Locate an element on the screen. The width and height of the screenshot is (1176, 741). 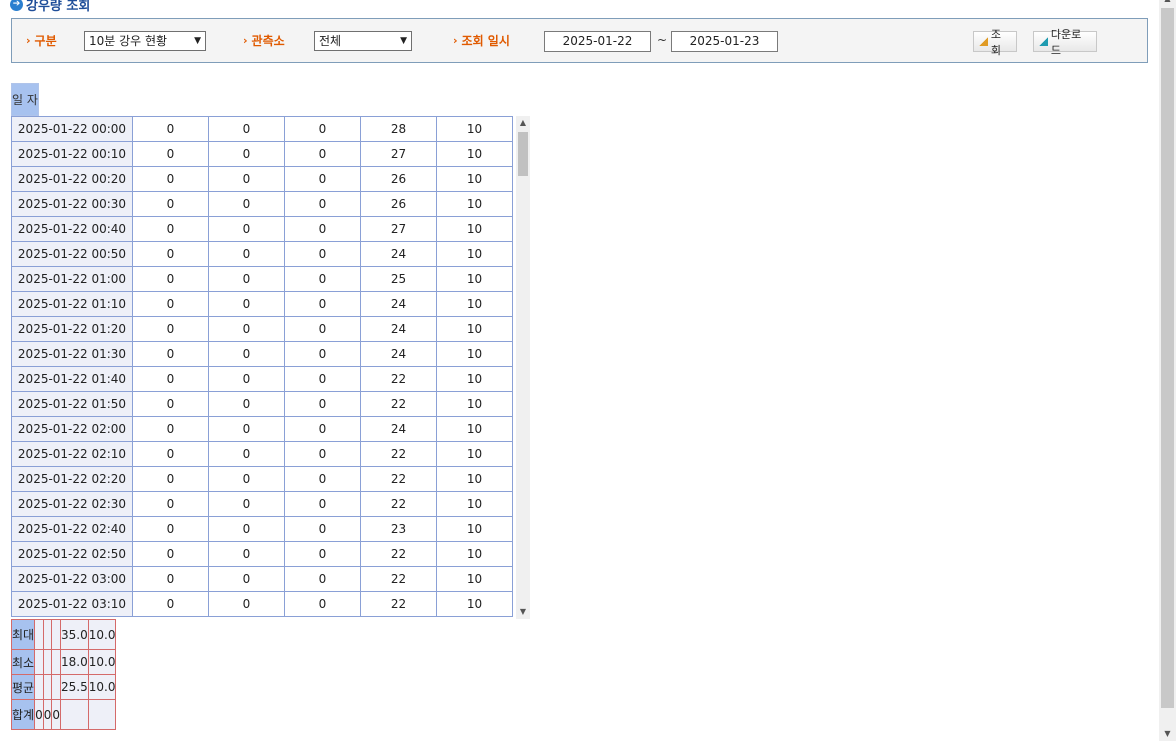
table-row: 2025-01-22 00:40 0 0 0 27 10 is located at coordinates (262, 229).